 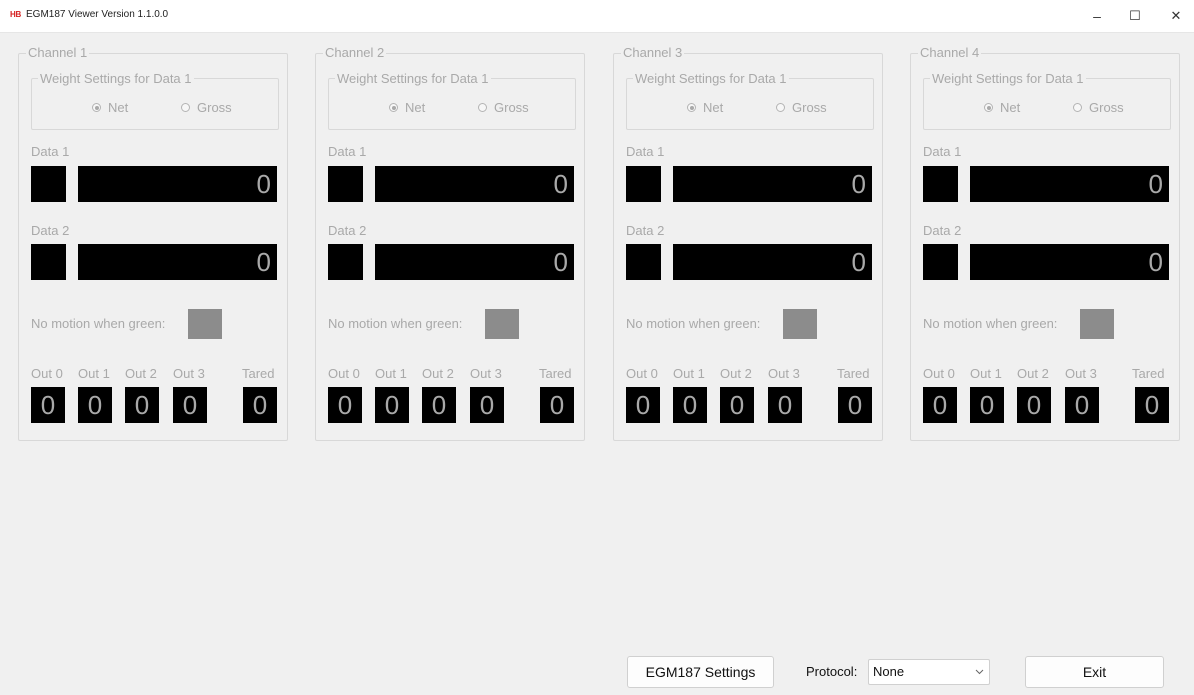 What do you see at coordinates (597, 16) in the screenshot?
I see `title-bar: HB EGM187 Viewer Version 1.1.0.0 – ☐ ✕` at bounding box center [597, 16].